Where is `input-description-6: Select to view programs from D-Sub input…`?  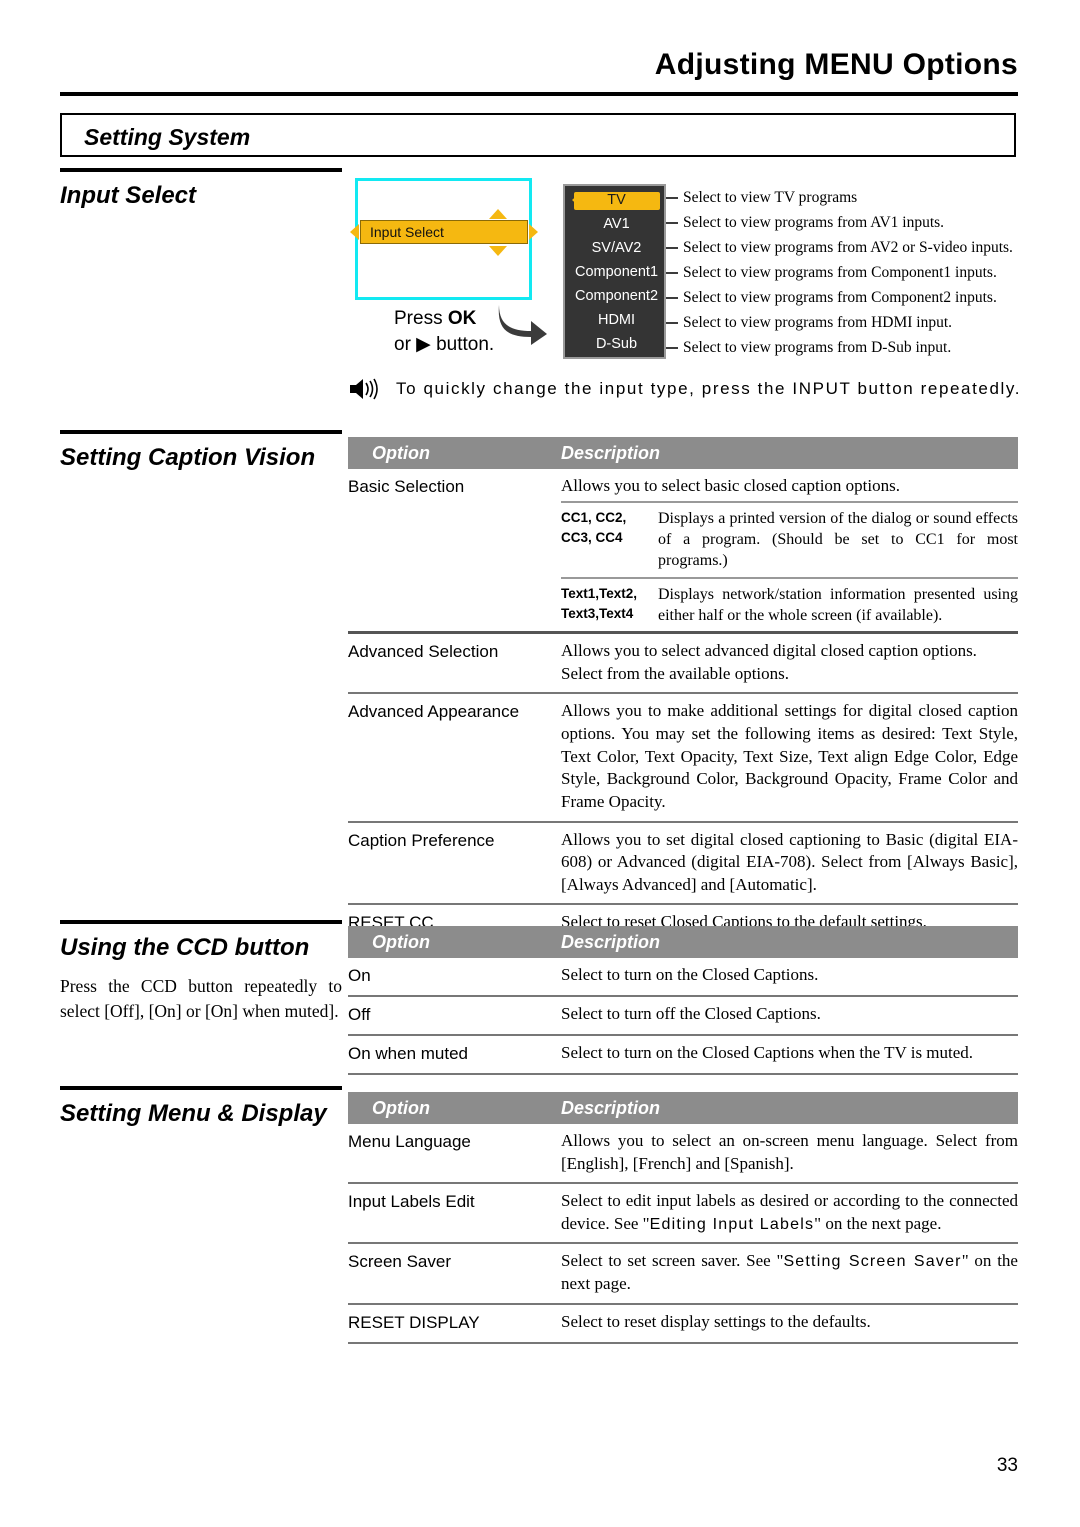 input-description-6: Select to view programs from D-Sub input… is located at coordinates (817, 347).